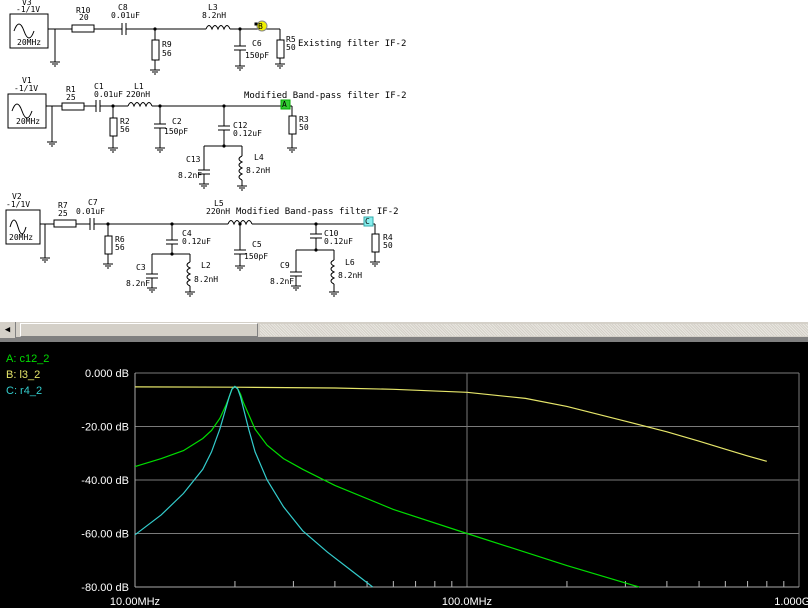 The image size is (808, 612). I want to click on l2-value: 8.2nH, so click(206, 279).